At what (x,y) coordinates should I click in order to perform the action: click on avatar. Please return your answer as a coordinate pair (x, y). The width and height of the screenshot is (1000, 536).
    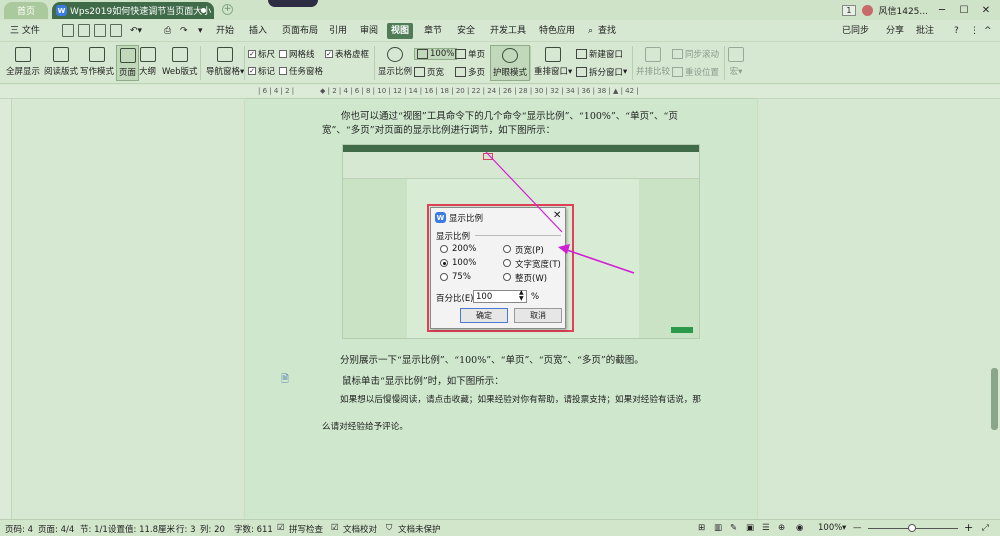
    Looking at the image, I should click on (867, 10).